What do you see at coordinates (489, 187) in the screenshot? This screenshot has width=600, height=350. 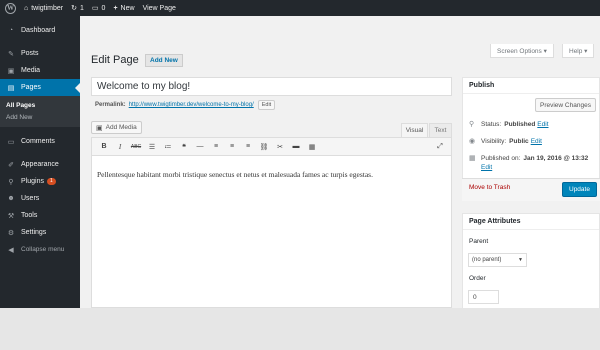 I see `move-to-trash-link: Move to Trash` at bounding box center [489, 187].